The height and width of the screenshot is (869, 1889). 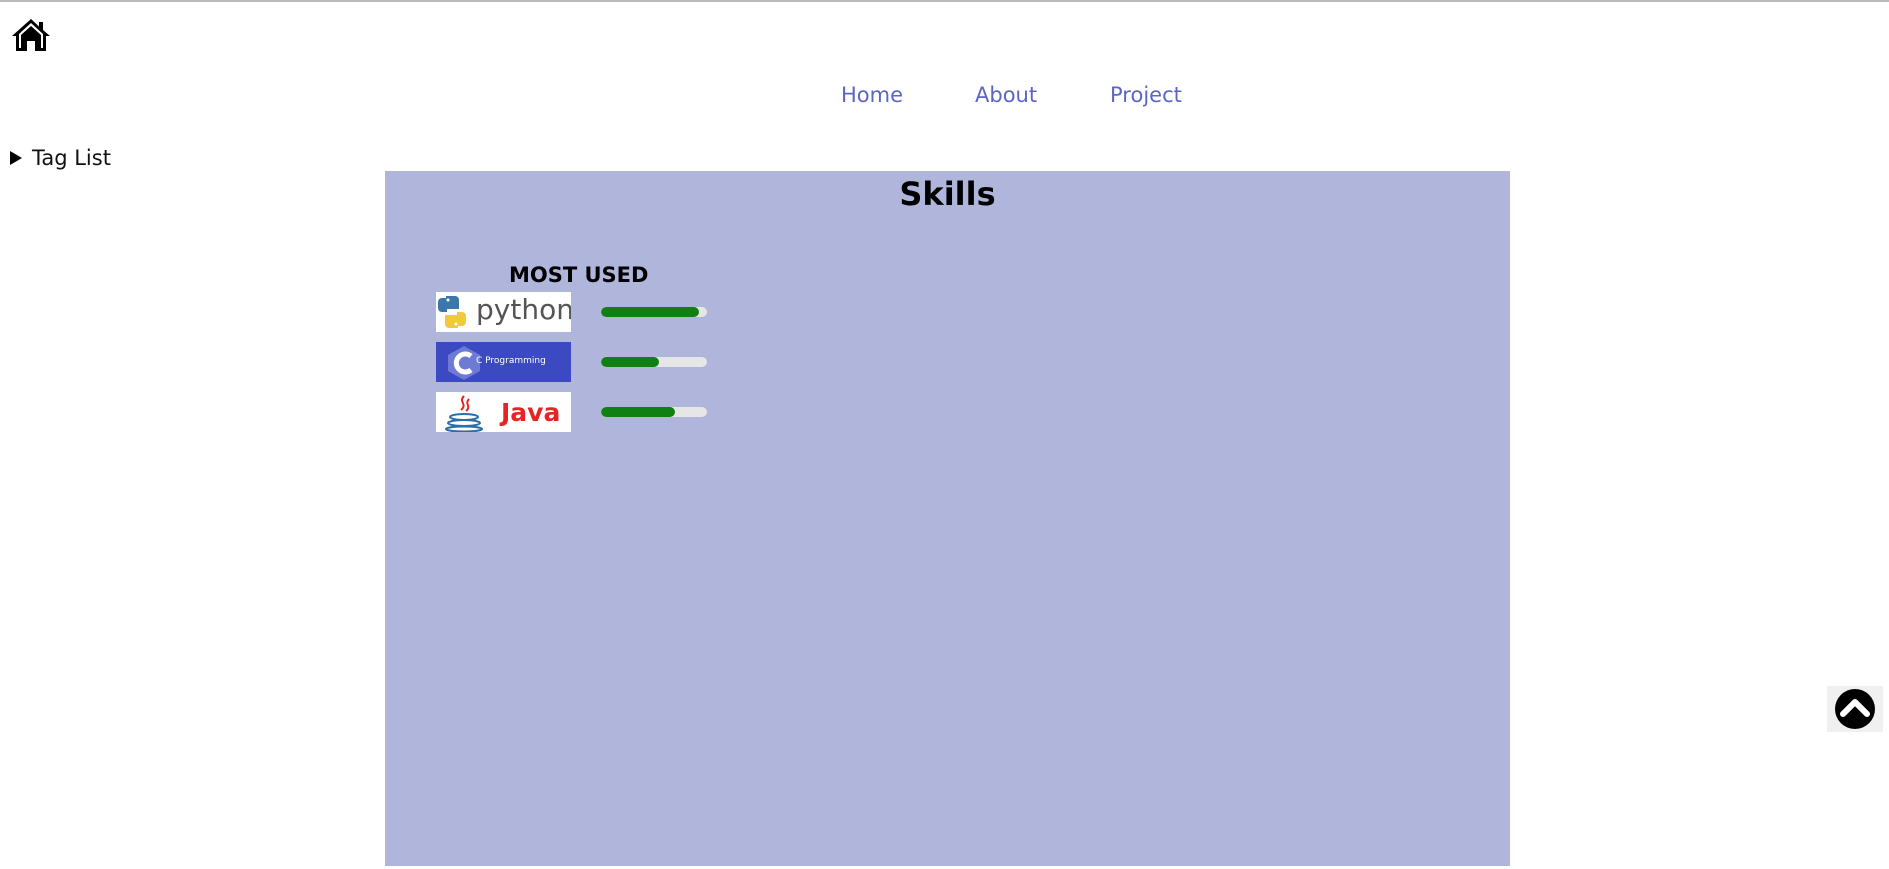 What do you see at coordinates (586, 362) in the screenshot?
I see `skill-row-c: C Programming` at bounding box center [586, 362].